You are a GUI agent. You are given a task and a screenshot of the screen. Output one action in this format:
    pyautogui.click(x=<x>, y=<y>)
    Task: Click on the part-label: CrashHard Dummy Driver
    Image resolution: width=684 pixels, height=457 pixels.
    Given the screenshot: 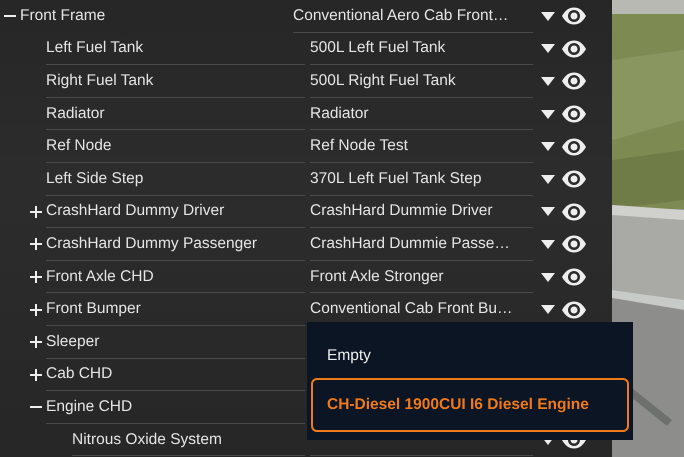 What is the action you would take?
    pyautogui.click(x=175, y=212)
    